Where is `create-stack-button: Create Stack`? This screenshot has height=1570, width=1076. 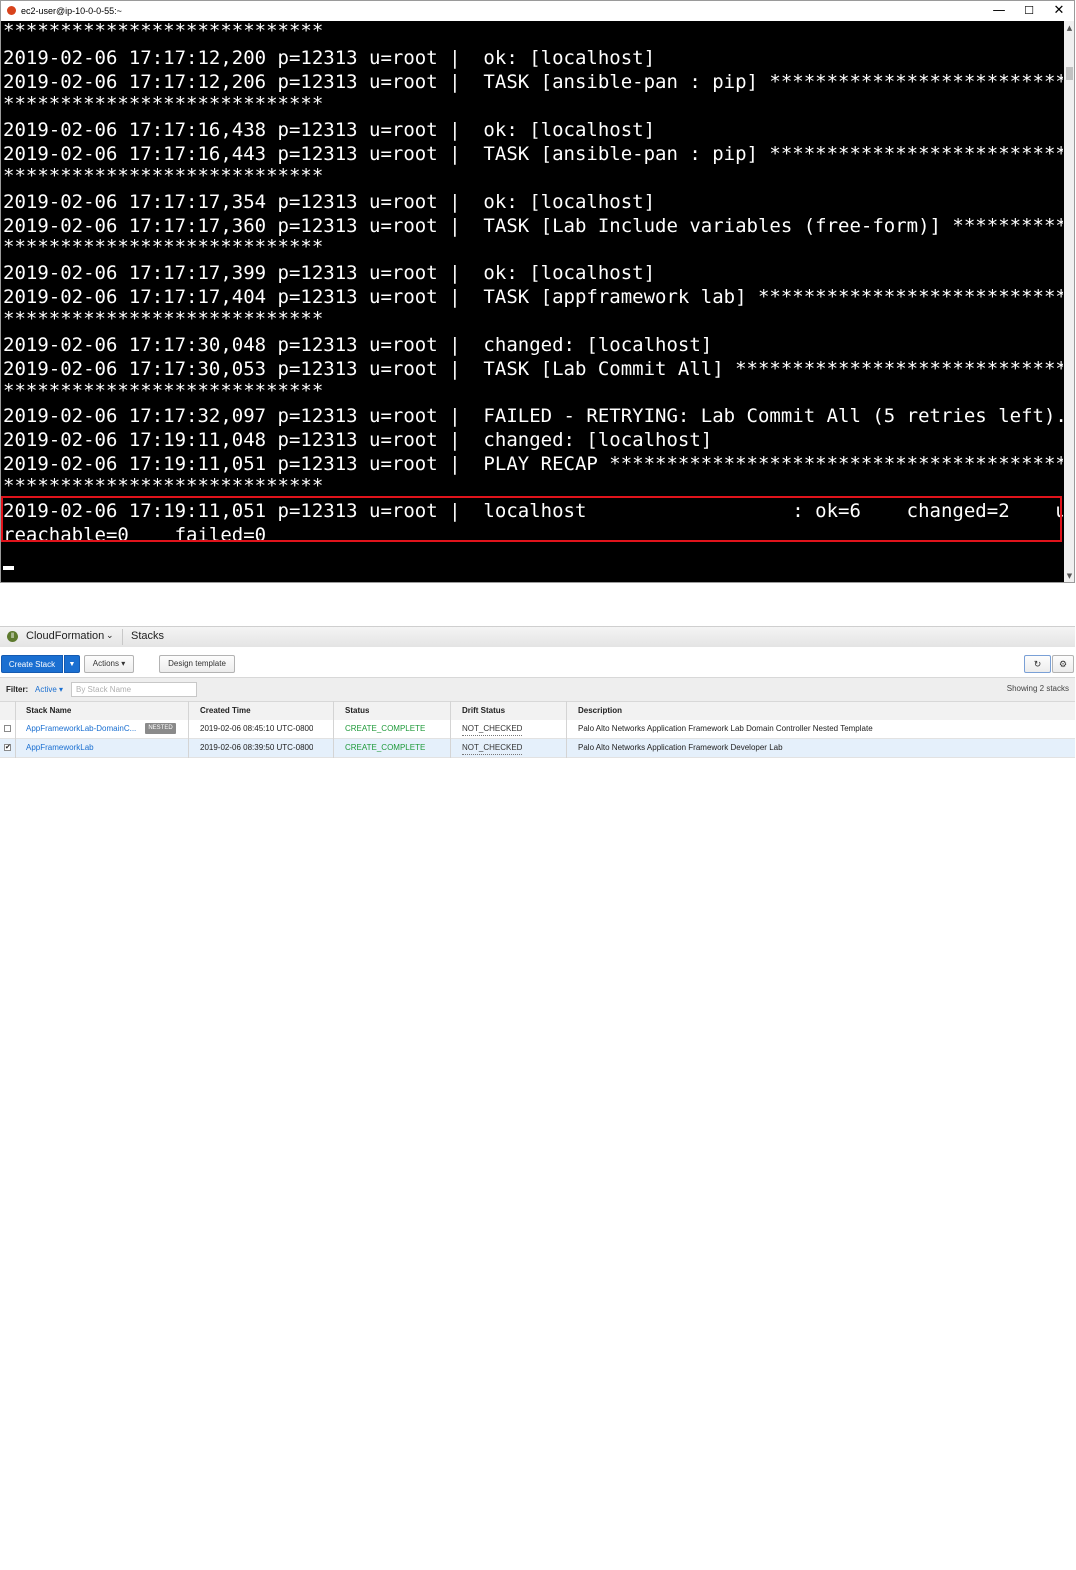 create-stack-button: Create Stack is located at coordinates (32, 664).